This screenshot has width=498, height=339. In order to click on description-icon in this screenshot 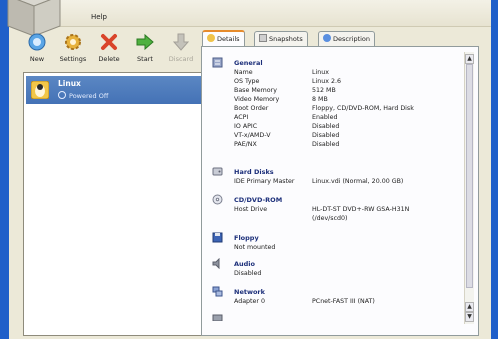, I will do `click(327, 38)`.